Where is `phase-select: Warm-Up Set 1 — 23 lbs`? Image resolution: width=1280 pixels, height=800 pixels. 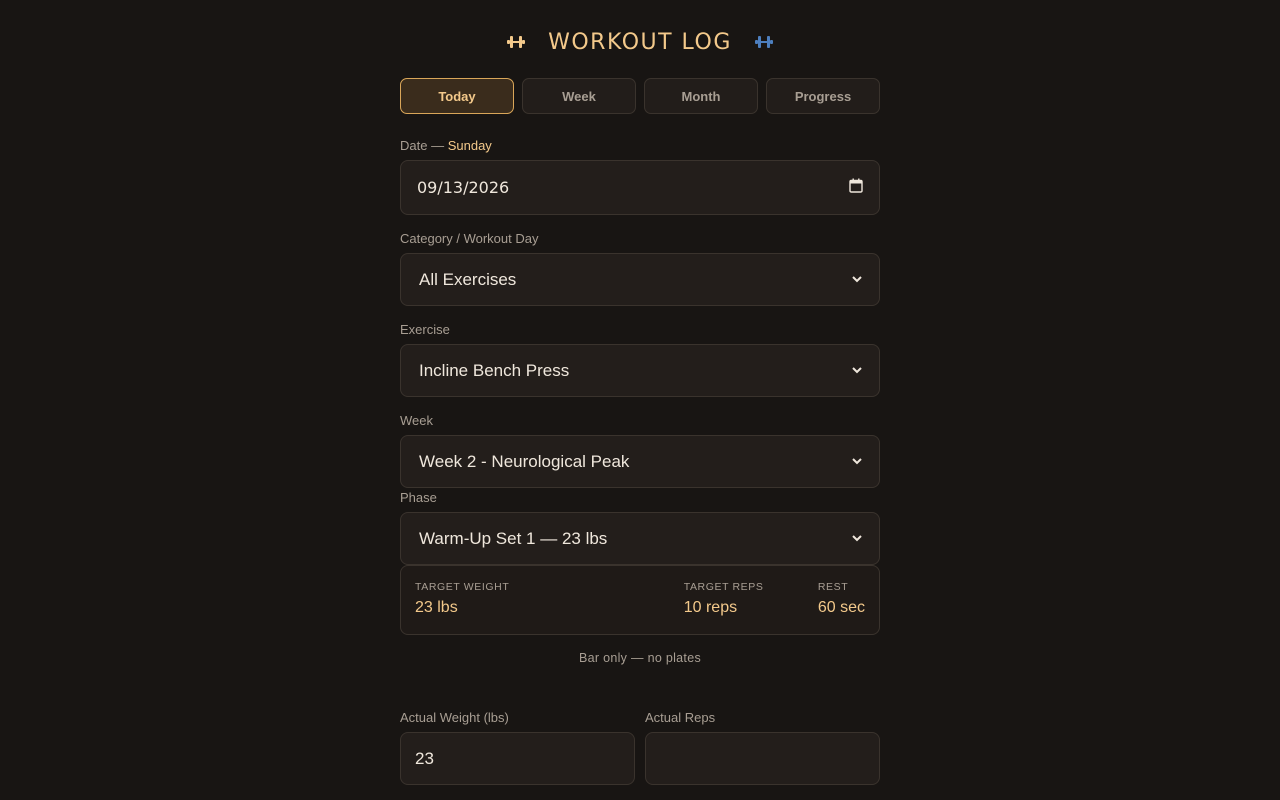 phase-select: Warm-Up Set 1 — 23 lbs is located at coordinates (640, 538).